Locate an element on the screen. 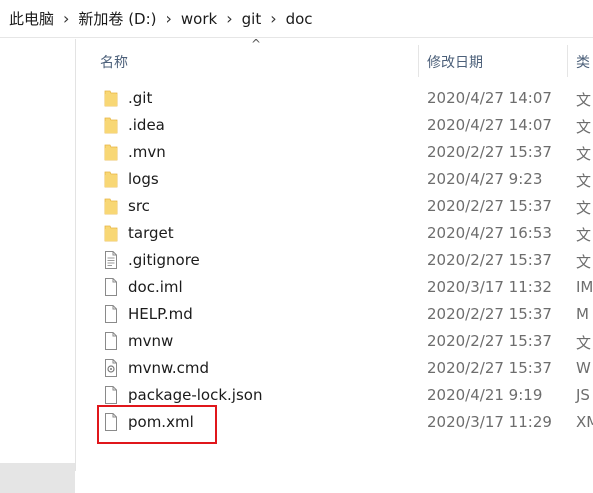 The image size is (593, 493). file-name: .mvn is located at coordinates (147, 152).